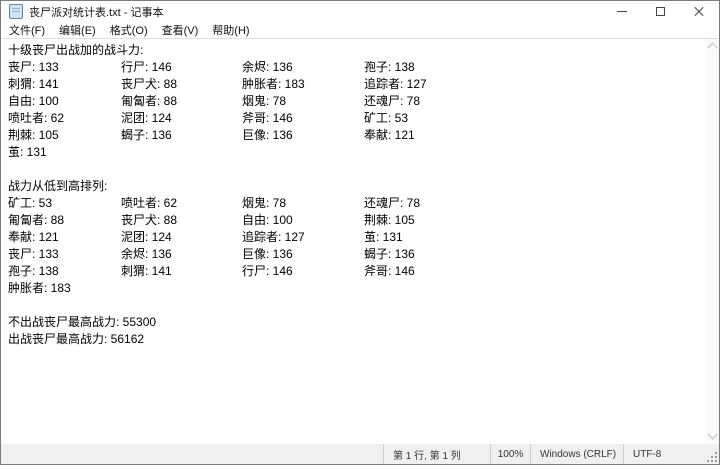  Describe the element at coordinates (360, 30) in the screenshot. I see `menu-bar: 文件(F) 编辑(E) 格式(O) 查看(V) 帮助(H)` at that location.